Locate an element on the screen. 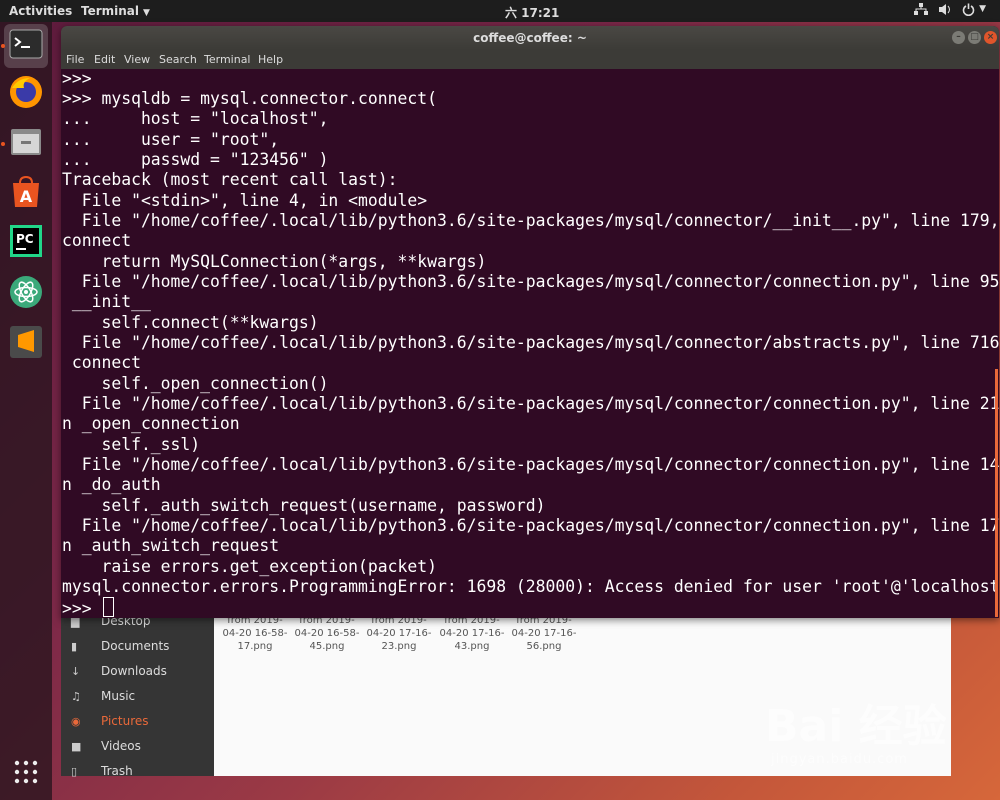 The height and width of the screenshot is (800, 1000). activities-button: Activities is located at coordinates (40, 11).